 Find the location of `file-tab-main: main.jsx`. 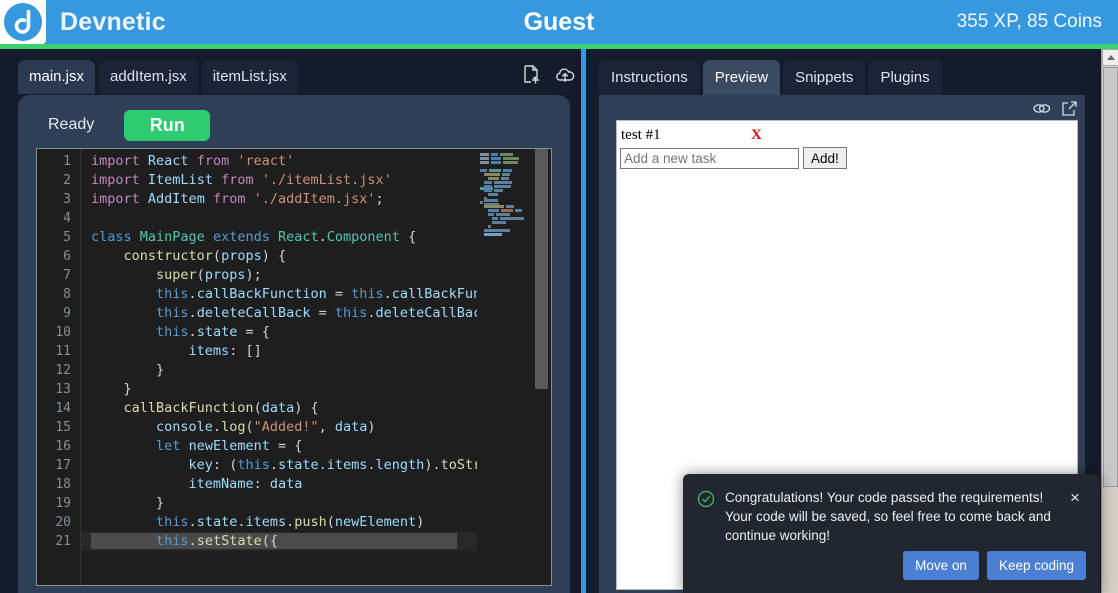

file-tab-main: main.jsx is located at coordinates (57, 77).